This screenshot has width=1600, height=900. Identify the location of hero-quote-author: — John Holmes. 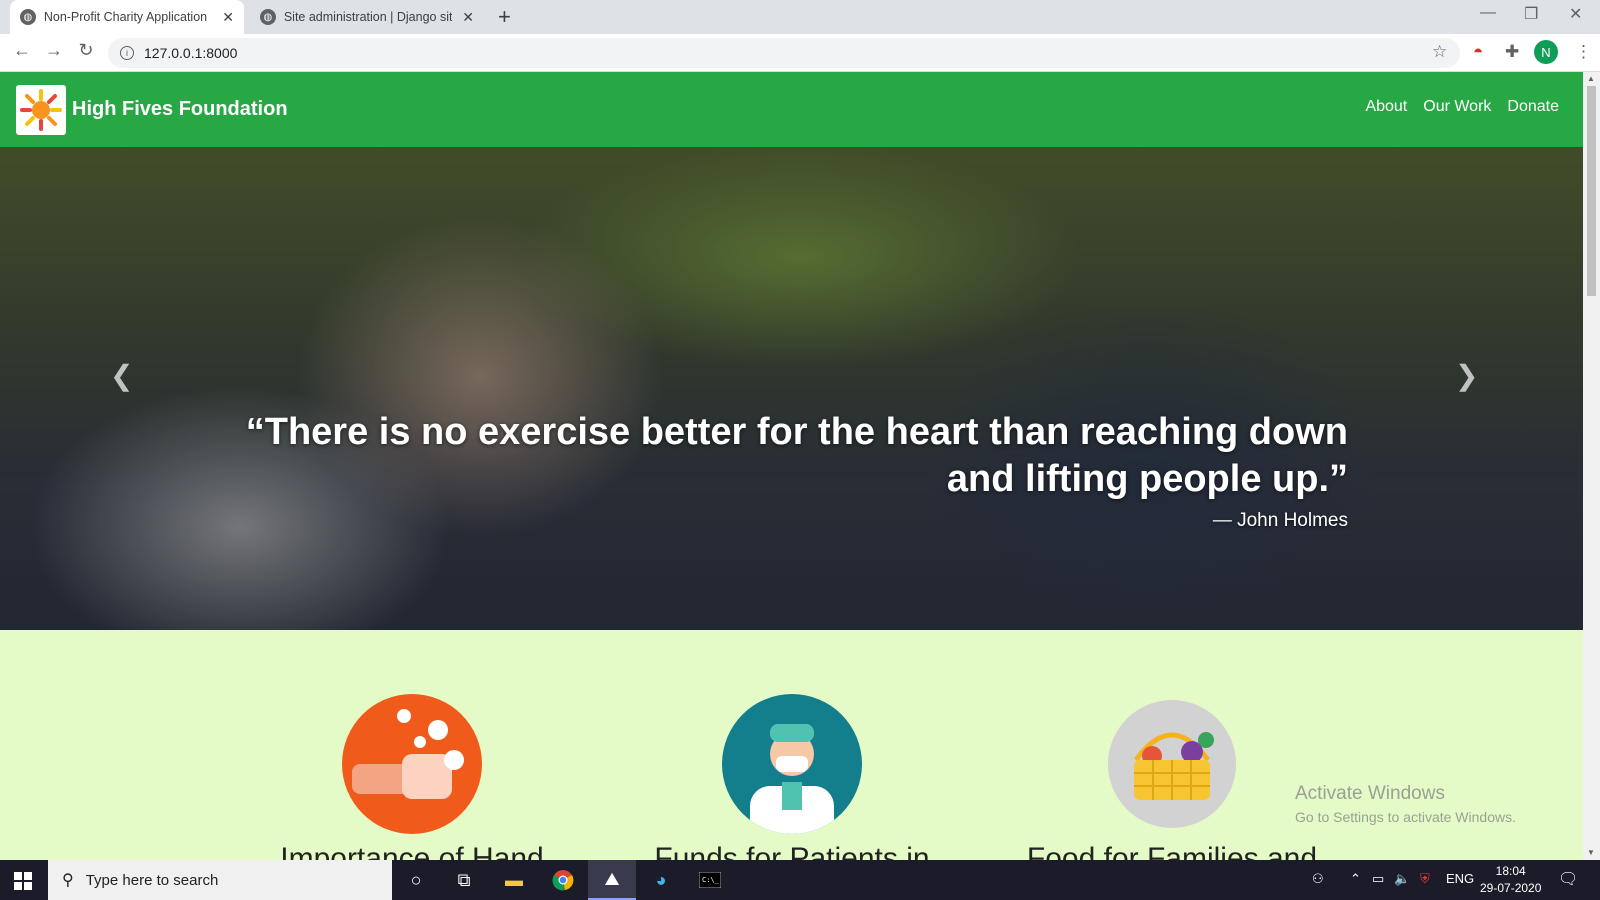
(1280, 520).